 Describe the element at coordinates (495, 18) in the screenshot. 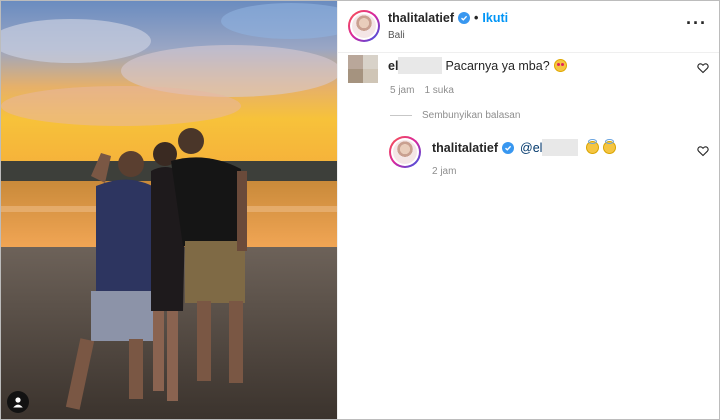

I see `follow-button: Ikuti` at that location.